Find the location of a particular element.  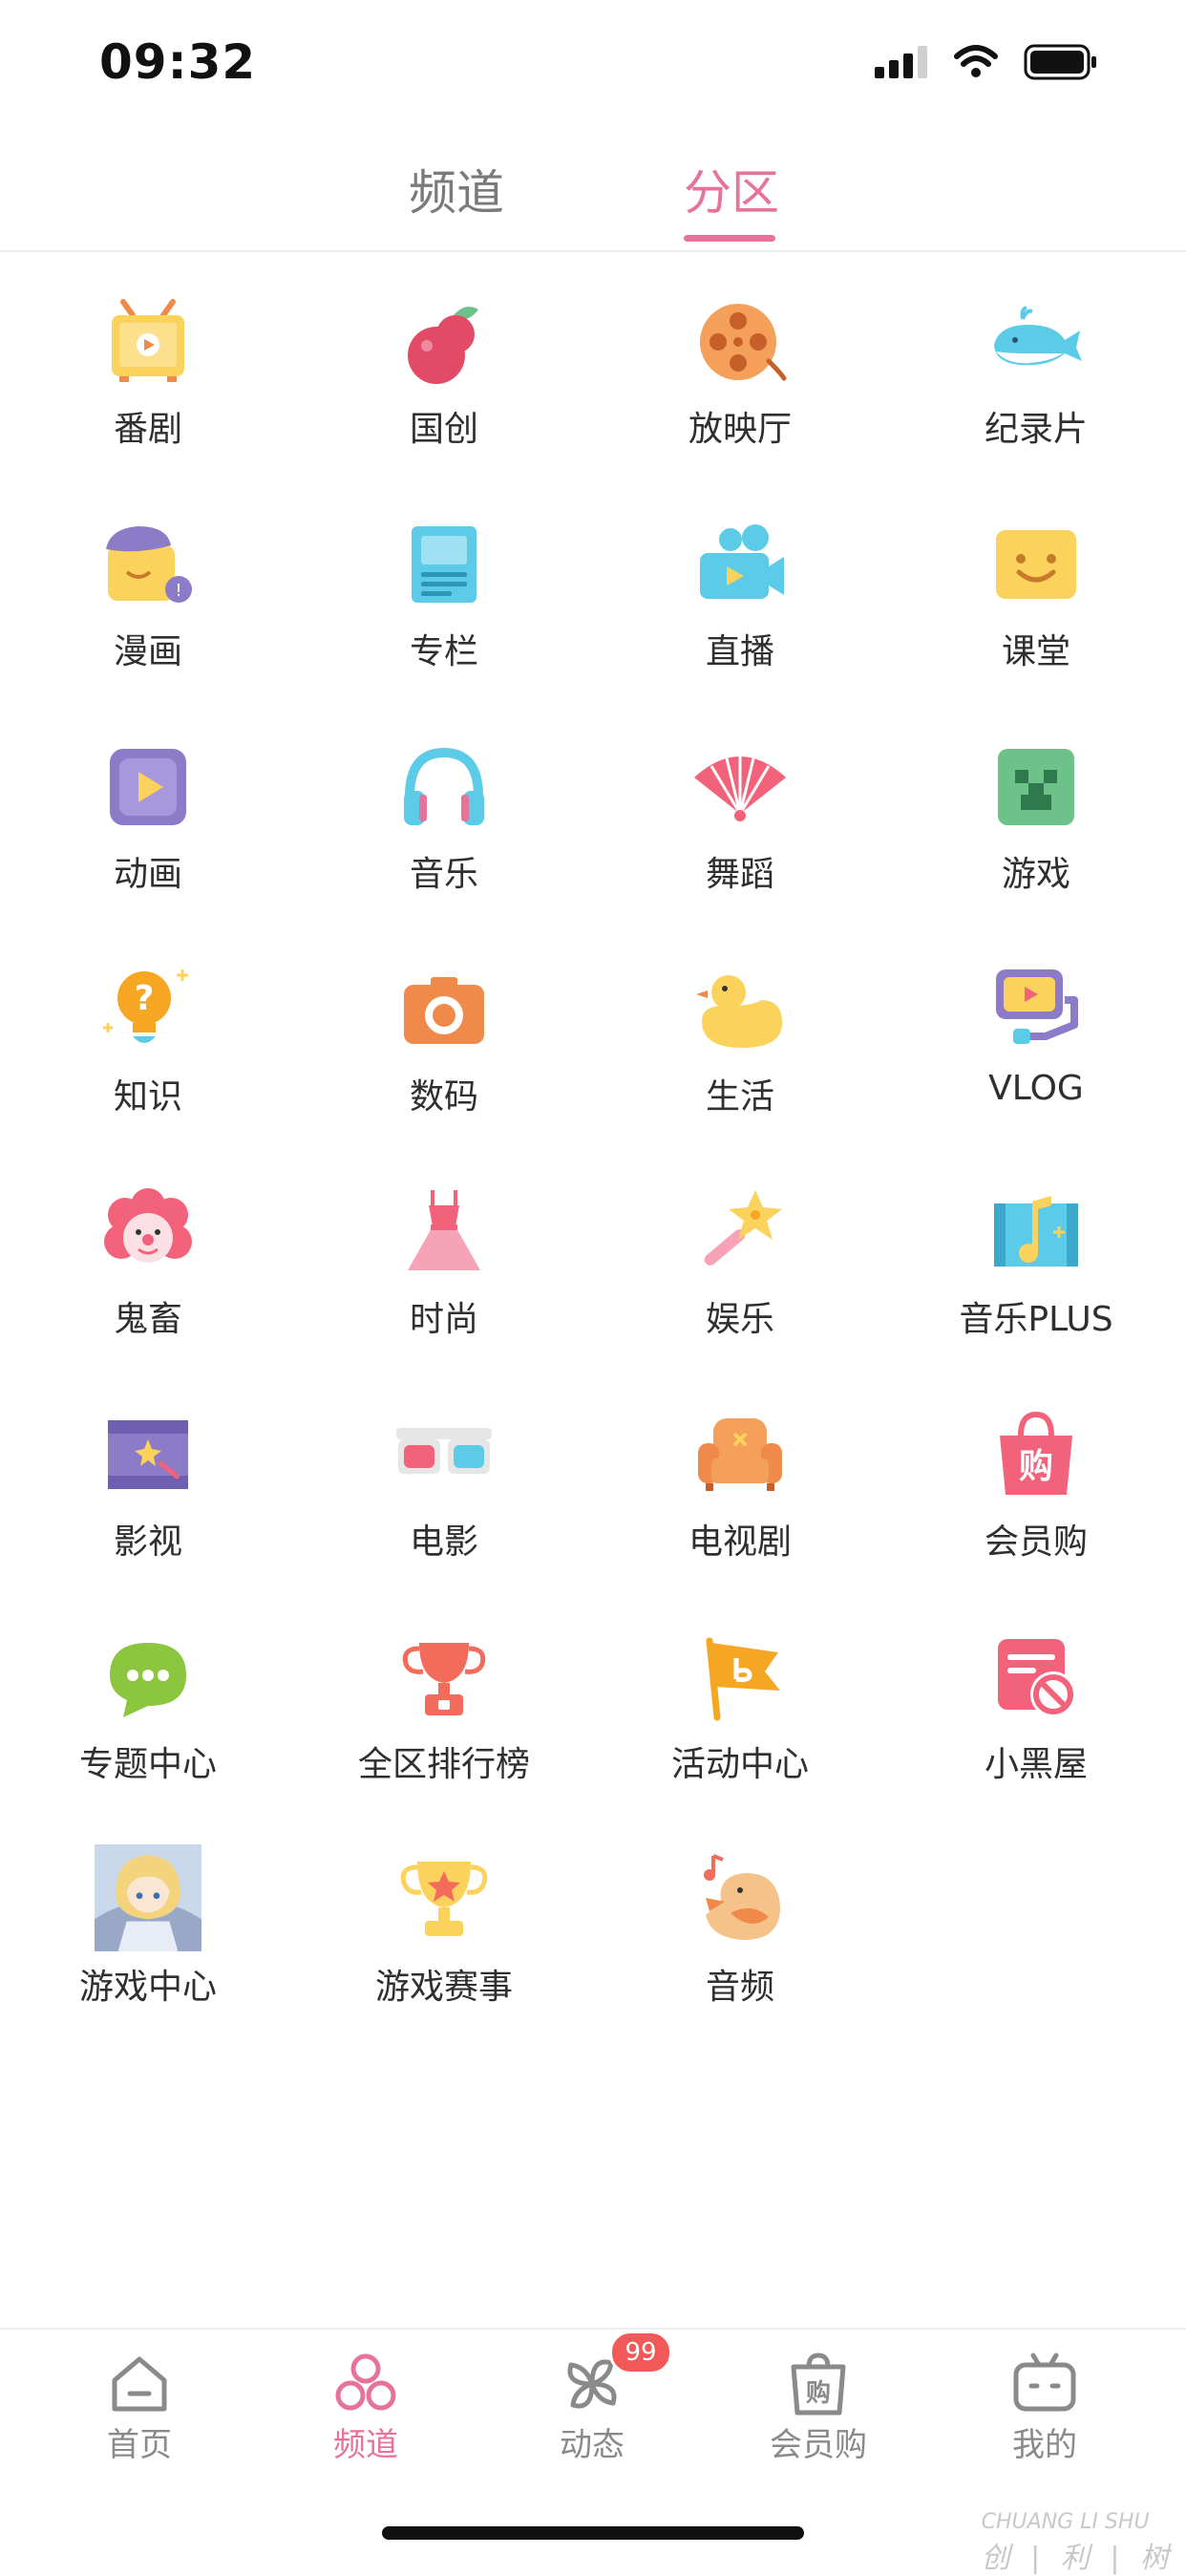

zone-item-theater: 放映厅 is located at coordinates (740, 363).